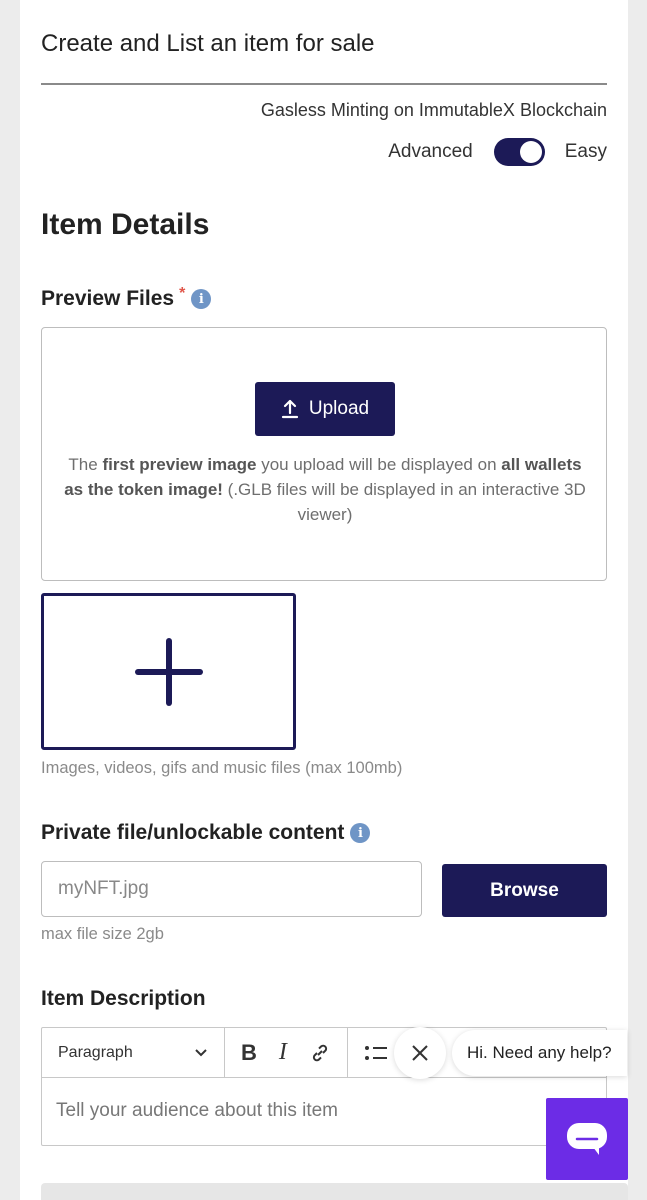 The width and height of the screenshot is (647, 1200). I want to click on chat-greeting-bubble: Hi. Need any help?, so click(539, 1053).